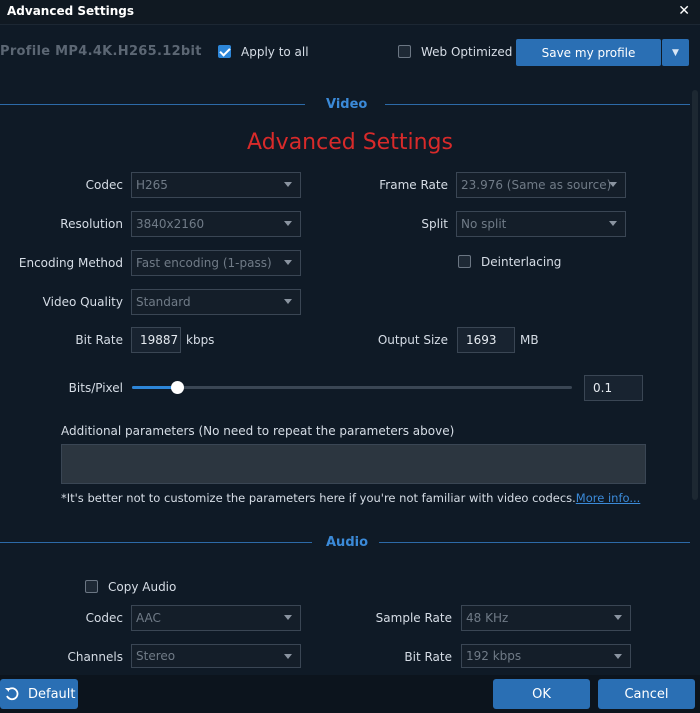  What do you see at coordinates (352, 387) in the screenshot?
I see `bits-pixel-track` at bounding box center [352, 387].